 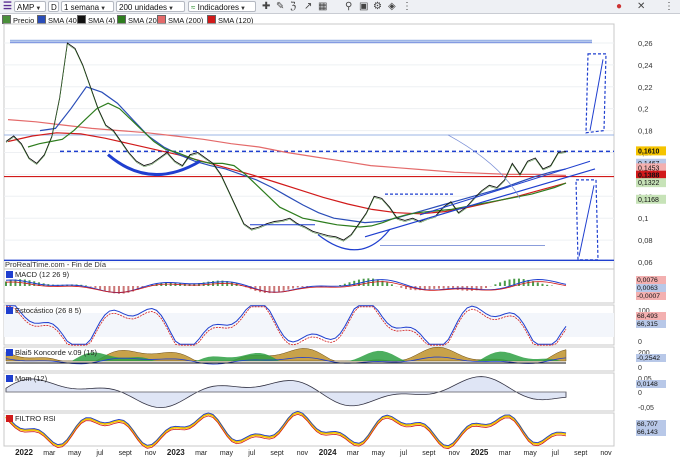 I want to click on price-tag-label: 0,1322, so click(x=649, y=183).